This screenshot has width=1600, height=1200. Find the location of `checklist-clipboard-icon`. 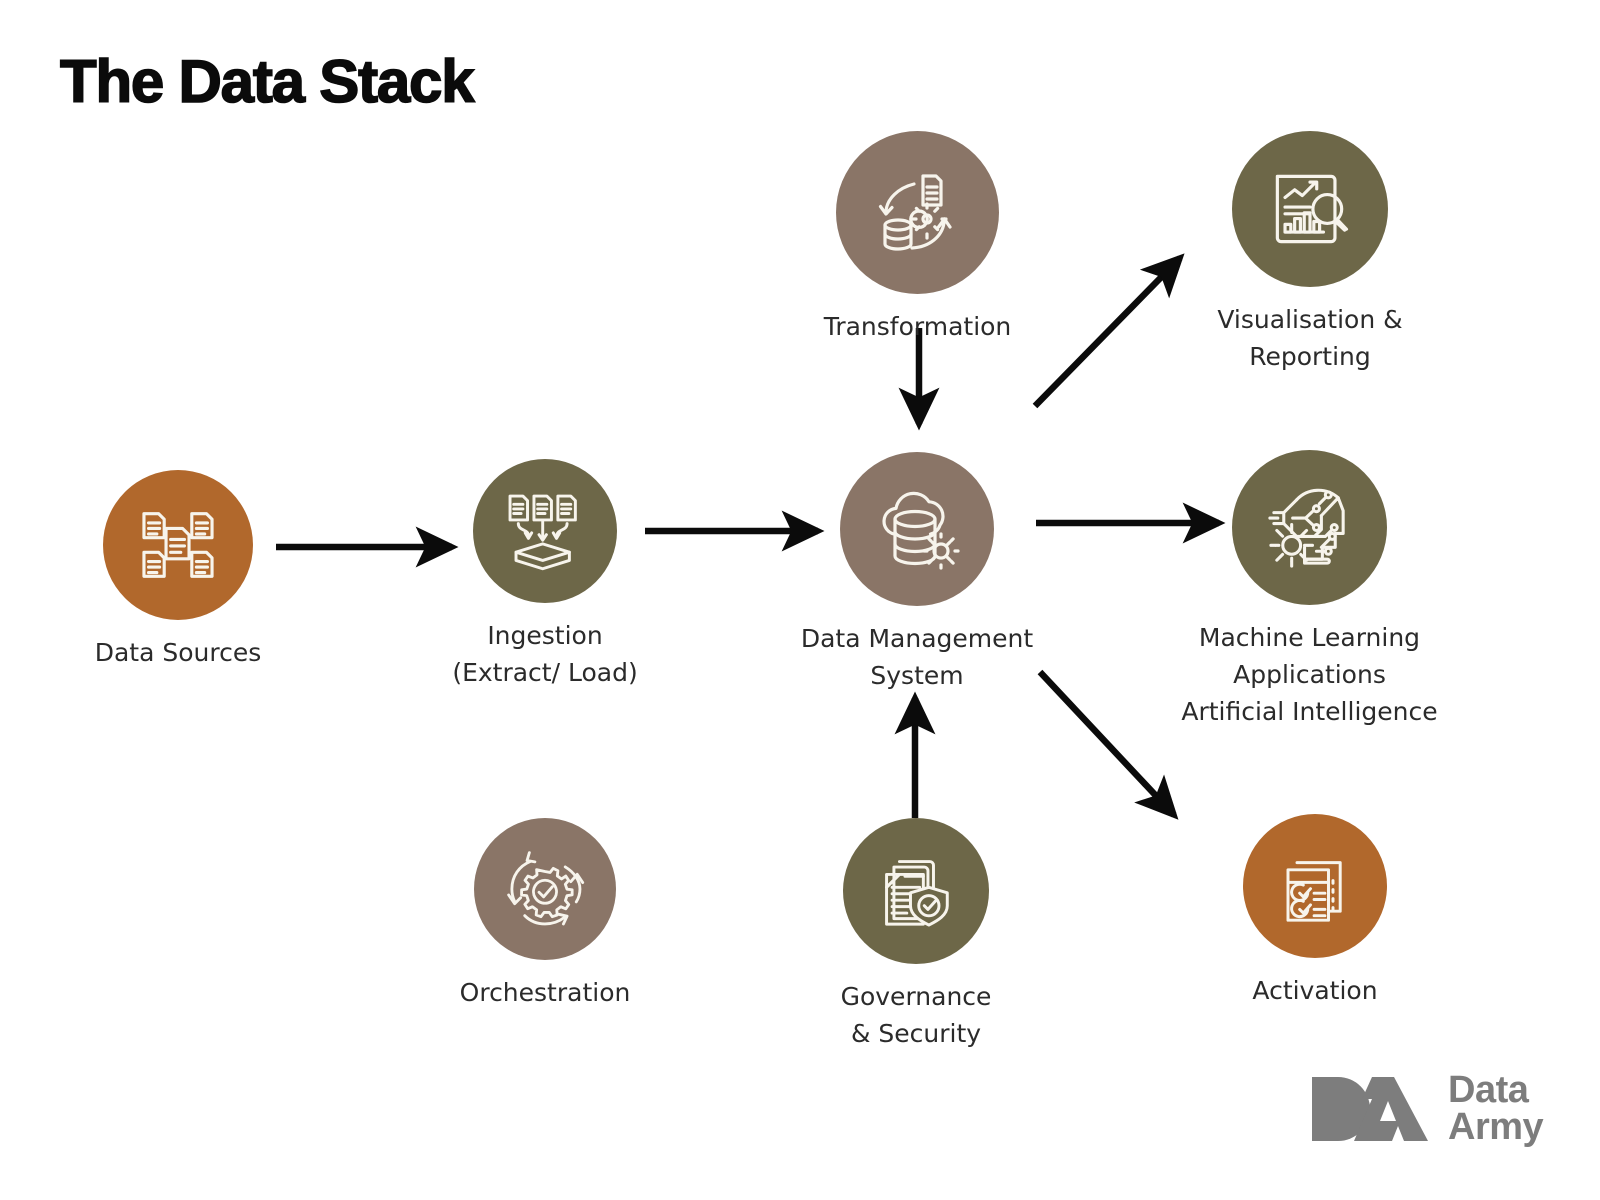

checklist-clipboard-icon is located at coordinates (1314, 891).